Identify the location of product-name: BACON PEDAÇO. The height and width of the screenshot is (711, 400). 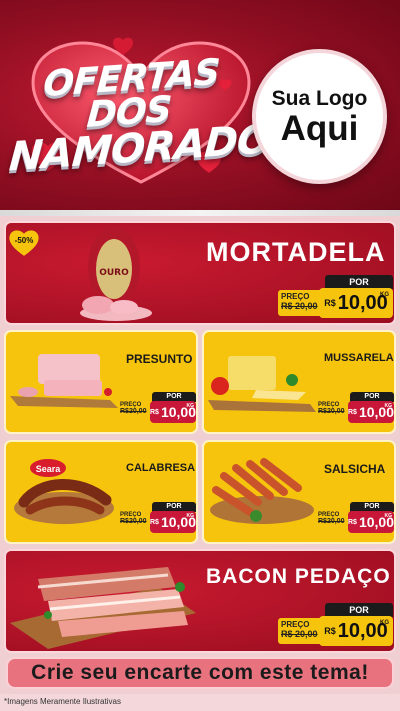
(298, 576).